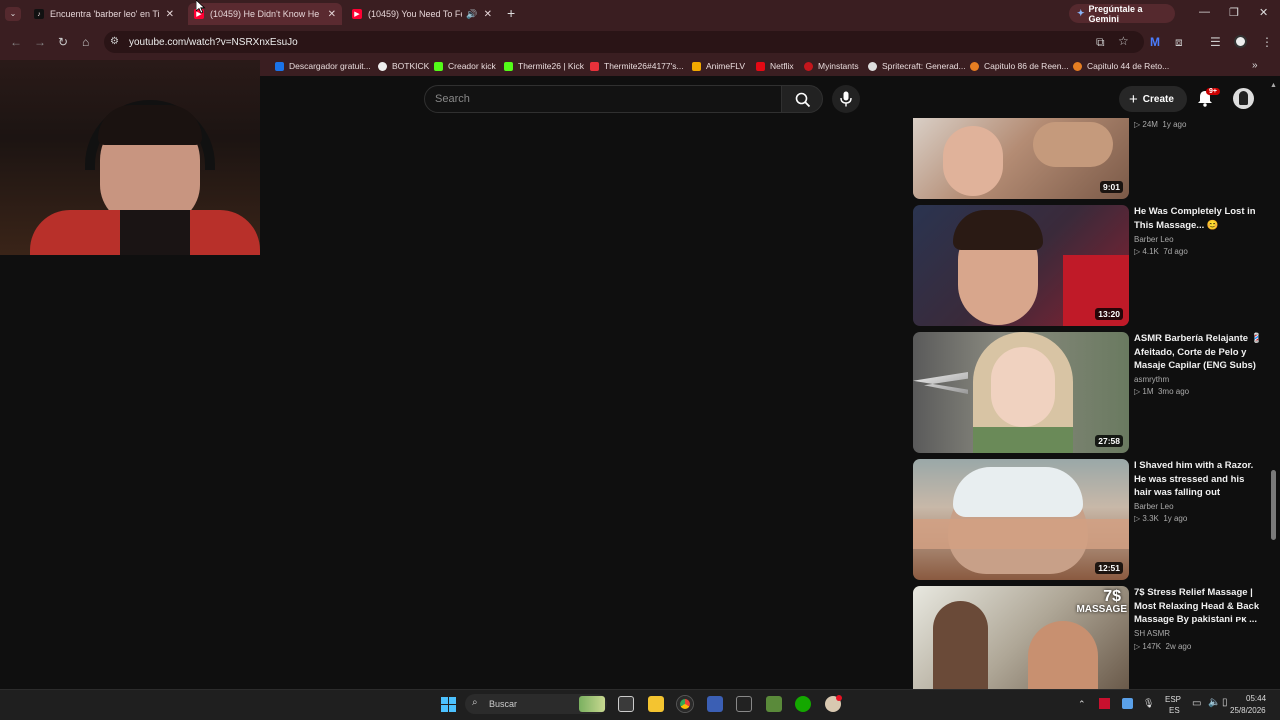 The width and height of the screenshot is (1280, 720). I want to click on back-icon: ←, so click(16, 42).